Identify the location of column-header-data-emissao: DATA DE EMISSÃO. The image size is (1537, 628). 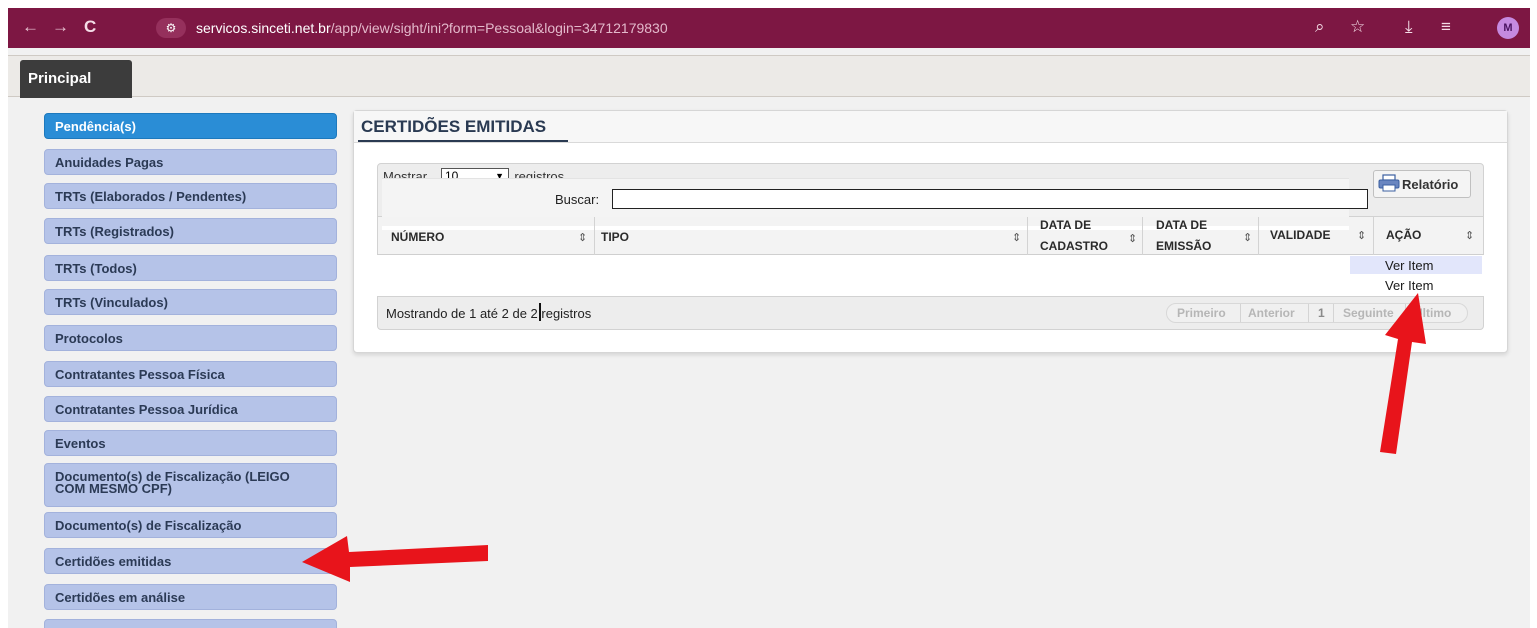
(1183, 236).